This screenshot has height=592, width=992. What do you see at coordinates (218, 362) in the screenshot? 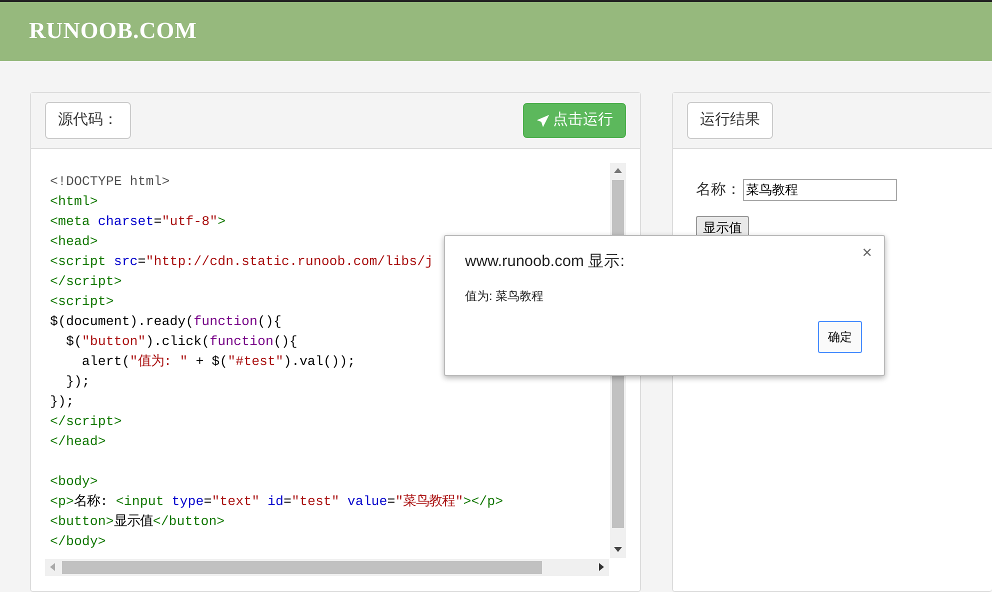
I see `code-line: alert("值为: " + $("#test").val());` at bounding box center [218, 362].